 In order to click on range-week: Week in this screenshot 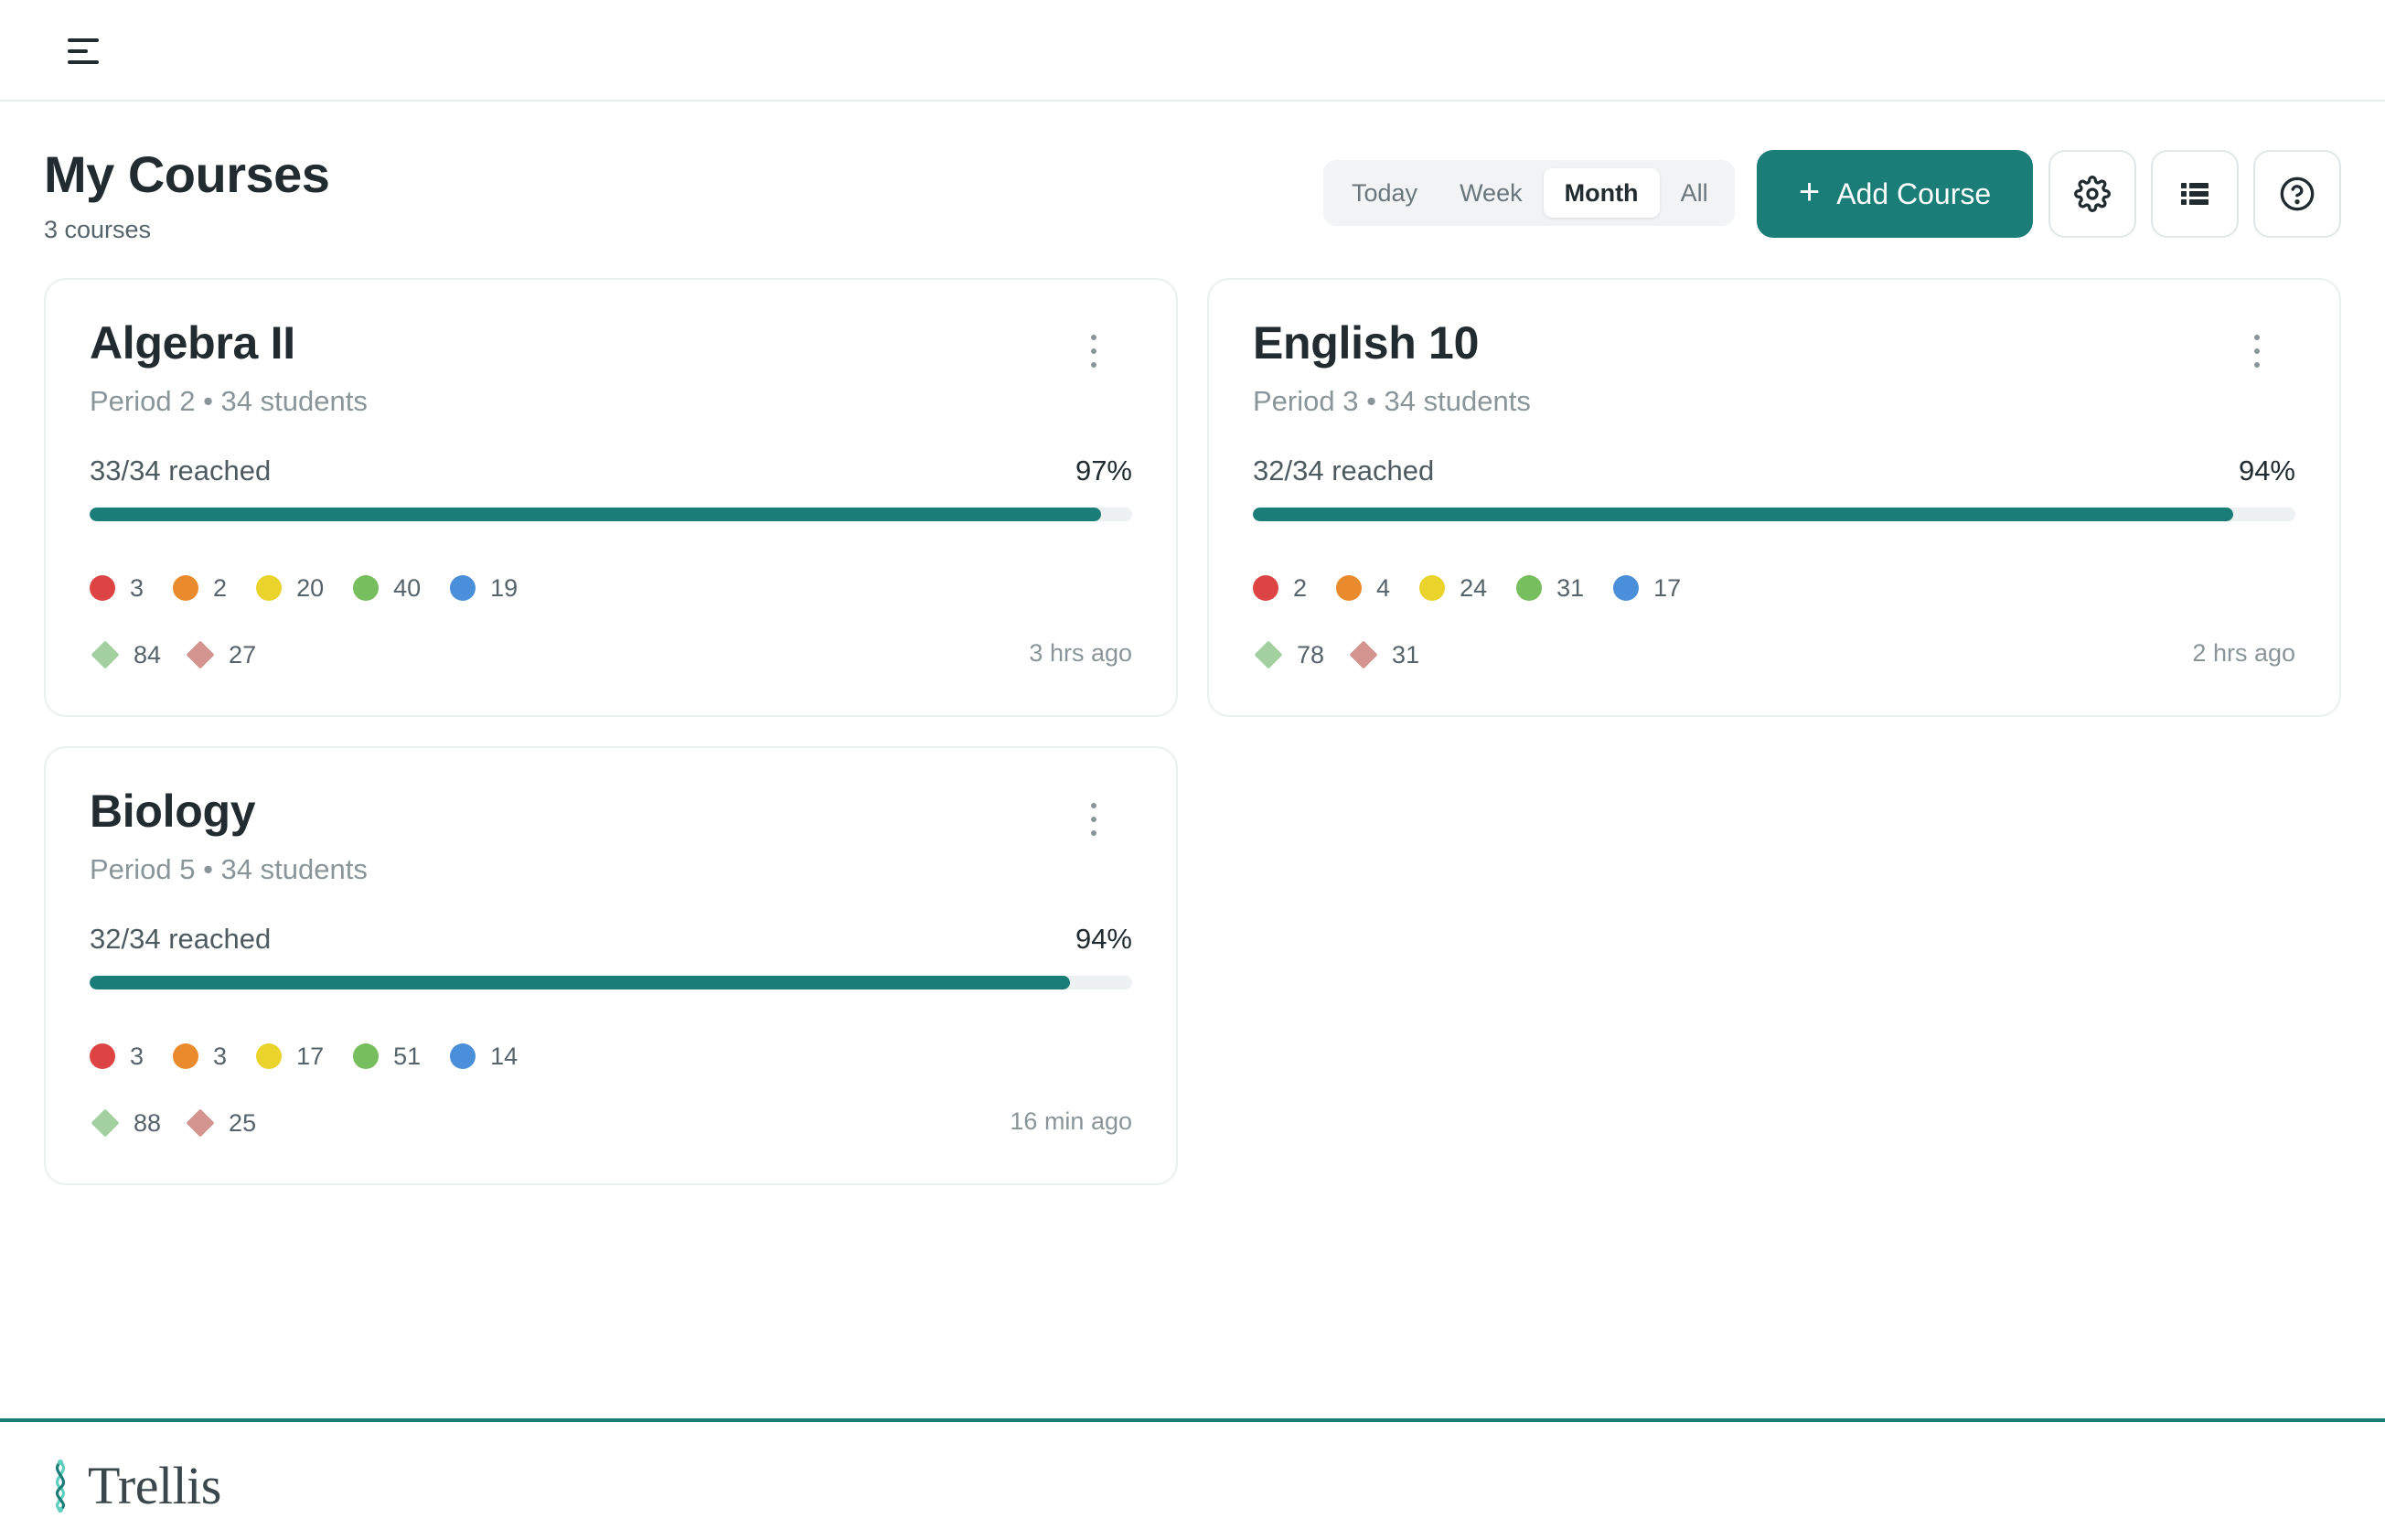, I will do `click(1491, 193)`.